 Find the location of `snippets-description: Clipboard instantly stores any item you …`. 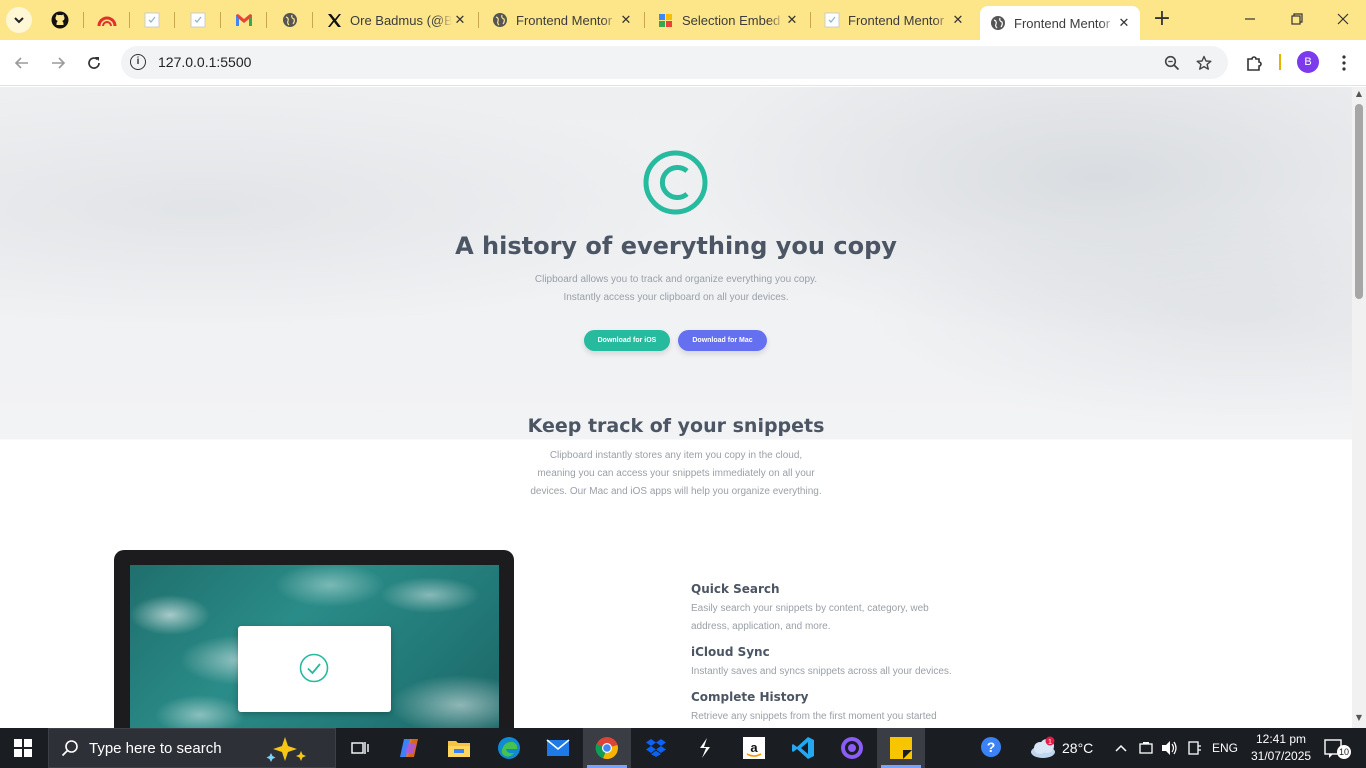

snippets-description: Clipboard instantly stores any item you … is located at coordinates (676, 474).